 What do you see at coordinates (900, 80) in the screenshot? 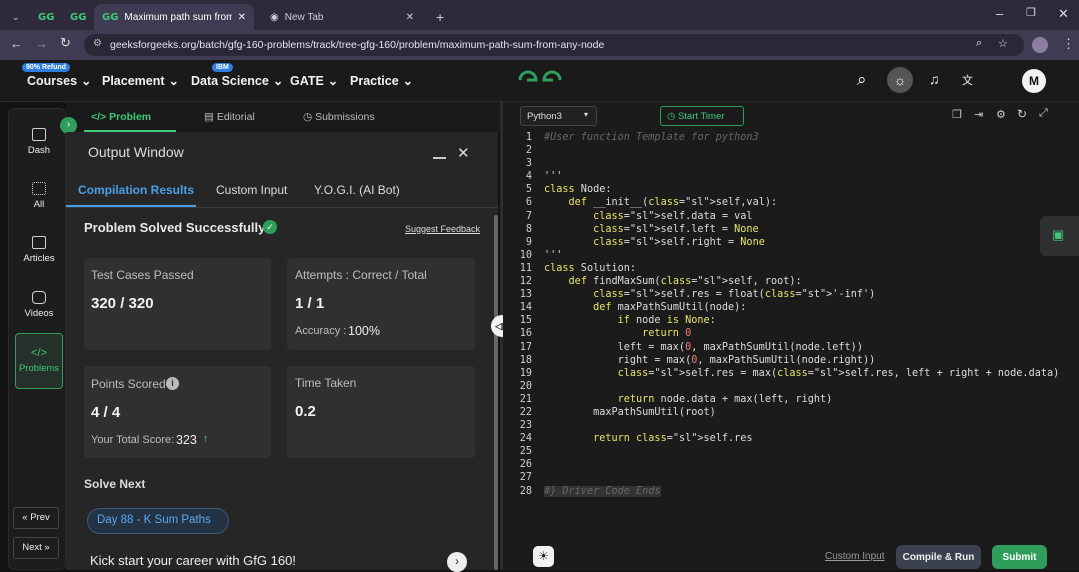
I see `theme-toggle-icon: ☼` at bounding box center [900, 80].